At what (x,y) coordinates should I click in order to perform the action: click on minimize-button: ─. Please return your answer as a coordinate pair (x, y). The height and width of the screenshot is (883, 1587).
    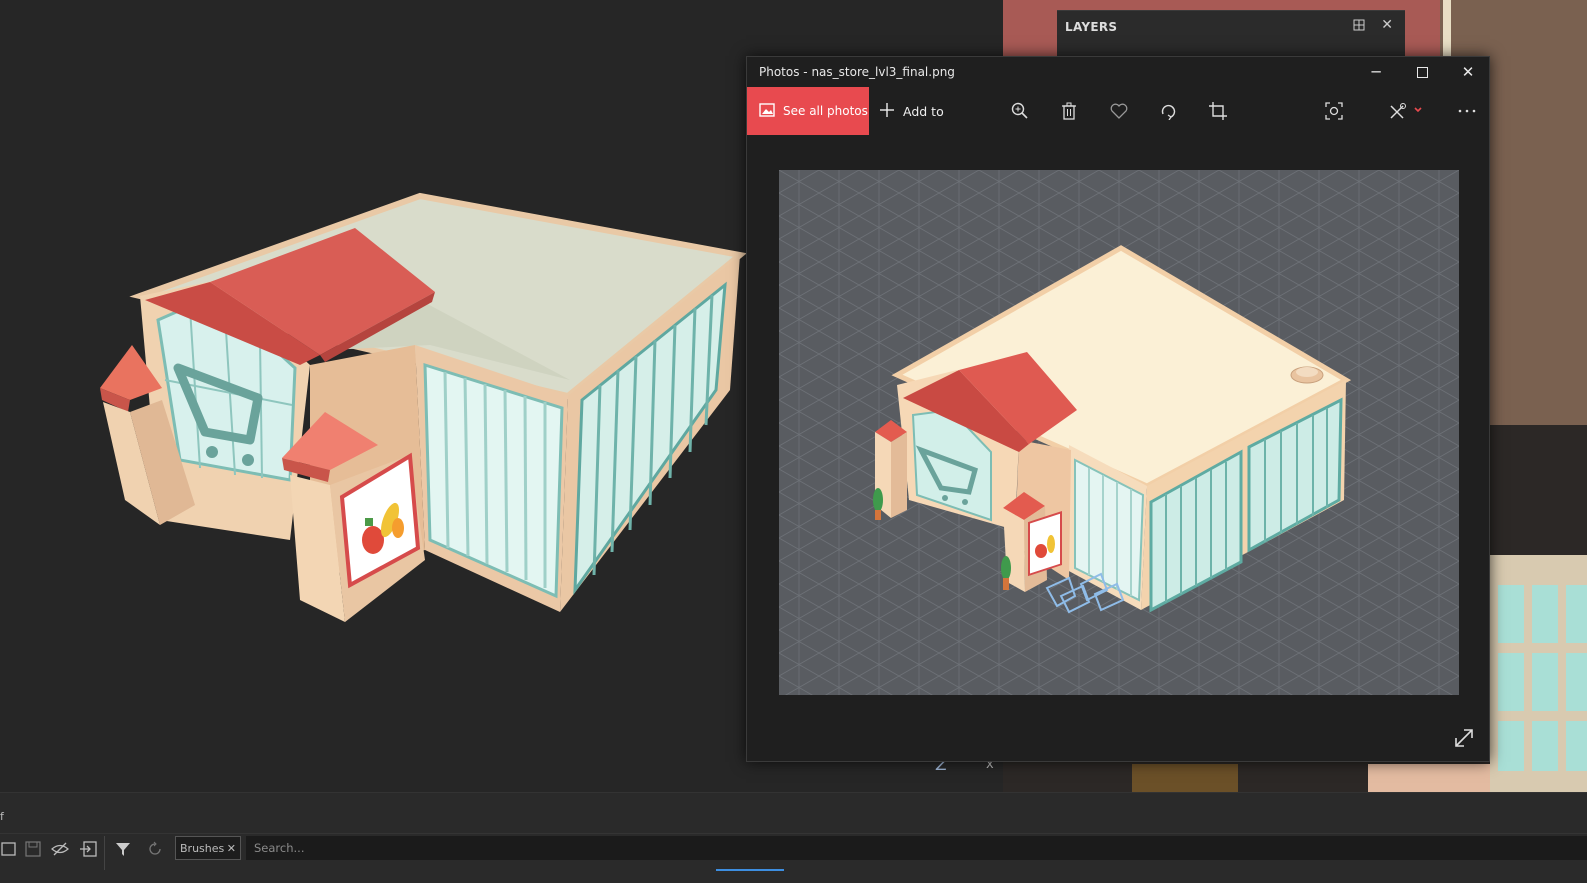
    Looking at the image, I should click on (1376, 72).